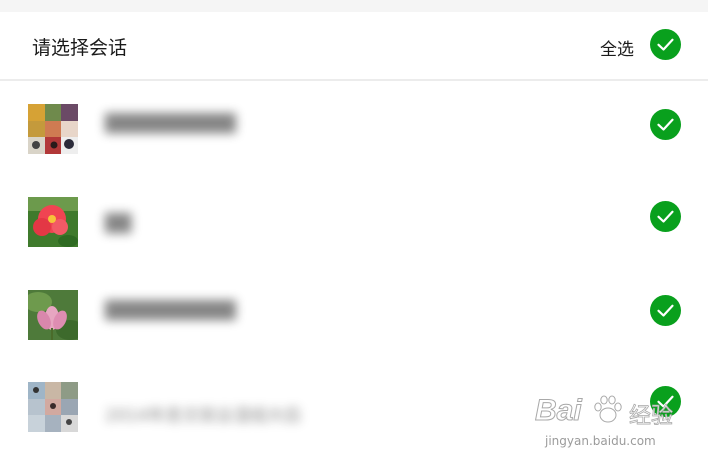 Image resolution: width=708 pixels, height=467 pixels. Describe the element at coordinates (203, 416) in the screenshot. I see `conversation-name: 2014年息文就业湿组大后` at that location.